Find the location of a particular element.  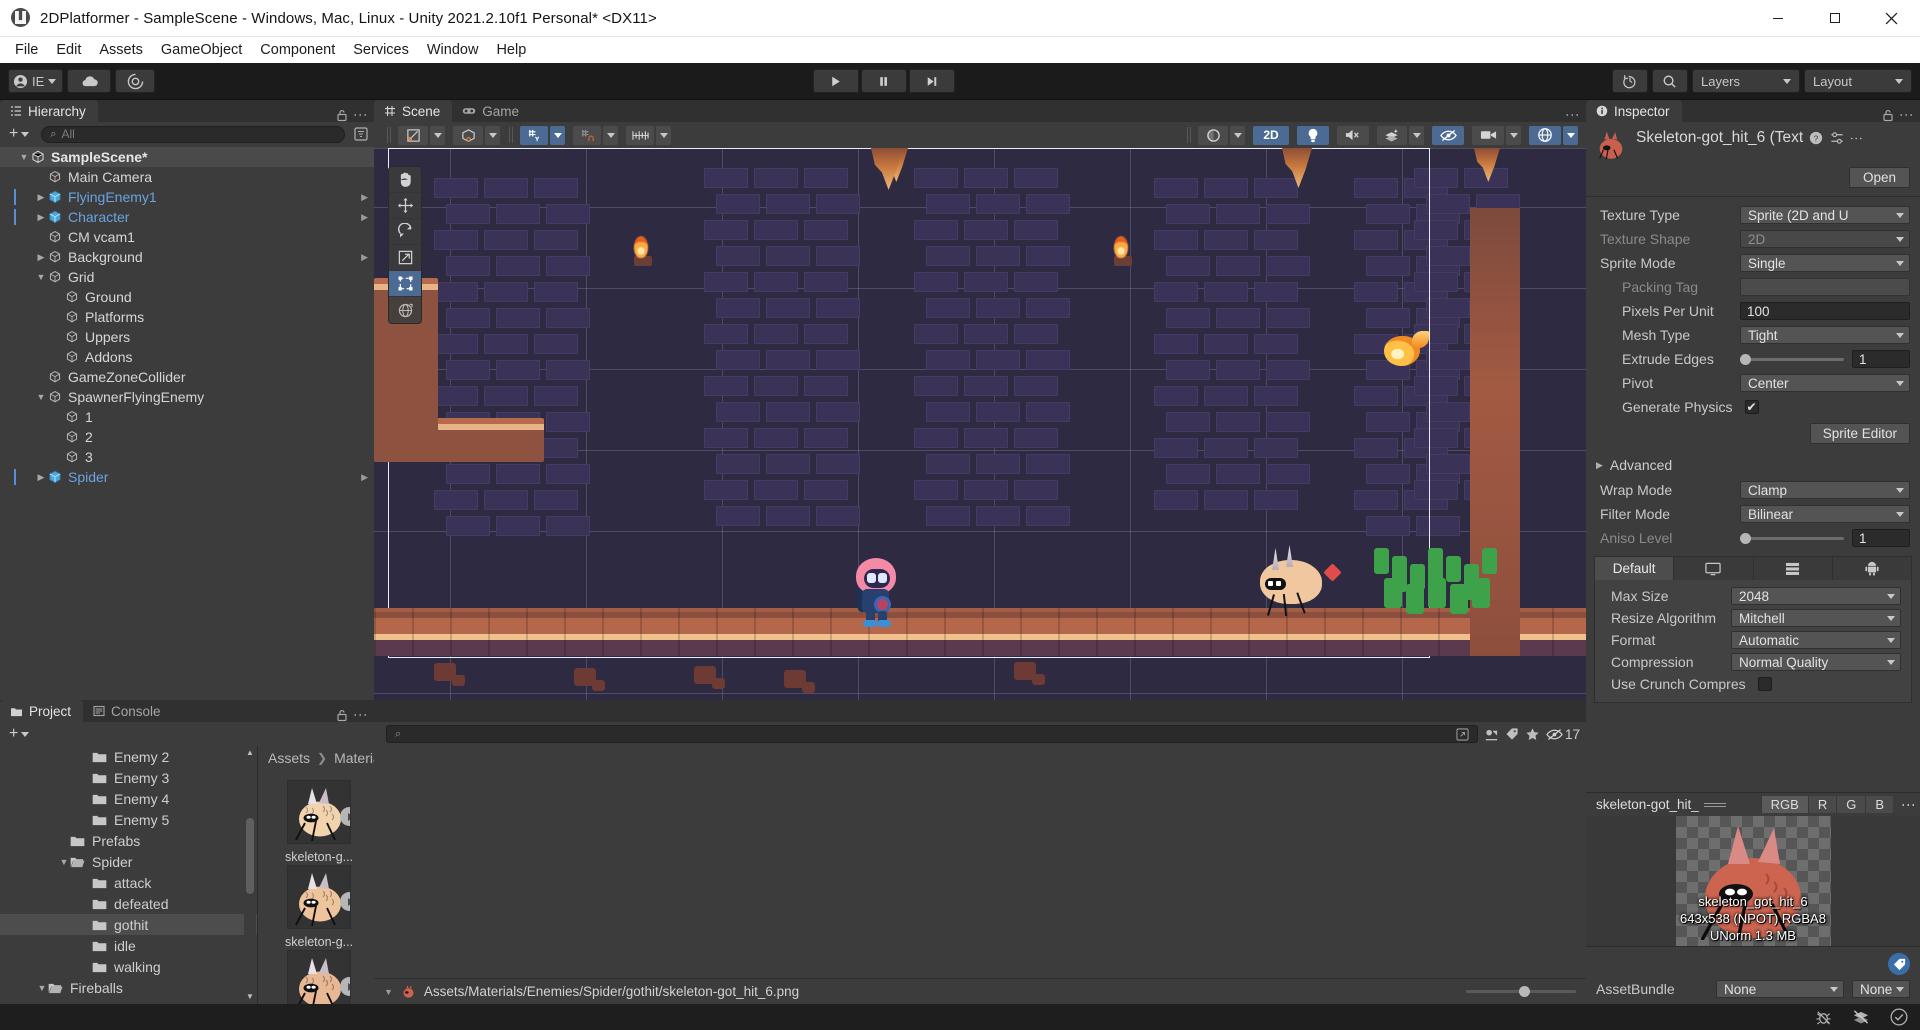

menu-gameobject: GameObject is located at coordinates (201, 50).